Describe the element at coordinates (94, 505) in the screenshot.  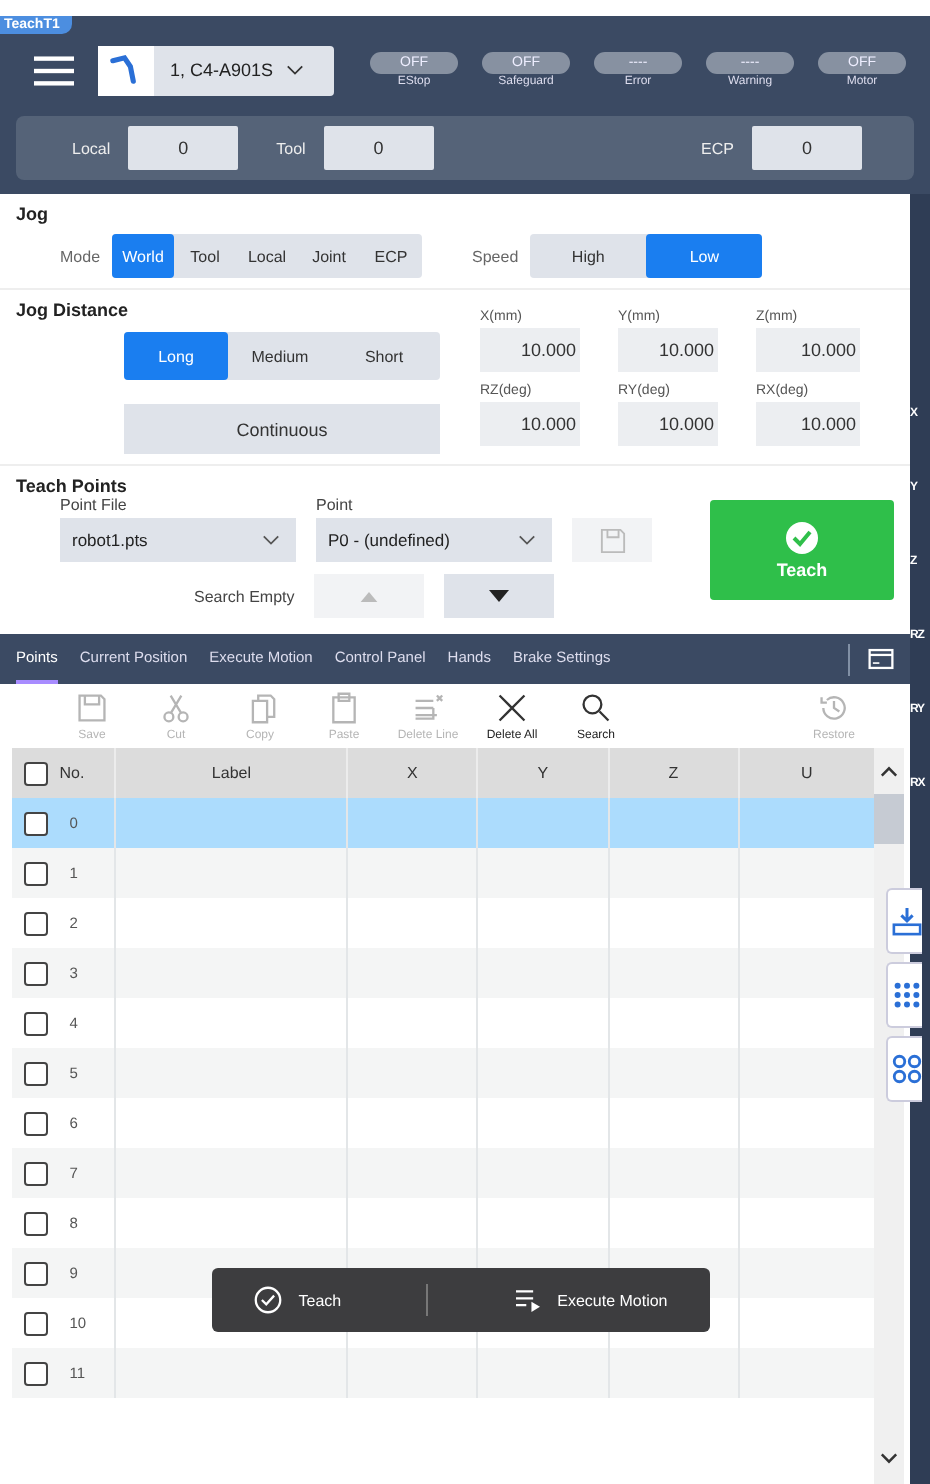
I see `field-label: Point File` at that location.